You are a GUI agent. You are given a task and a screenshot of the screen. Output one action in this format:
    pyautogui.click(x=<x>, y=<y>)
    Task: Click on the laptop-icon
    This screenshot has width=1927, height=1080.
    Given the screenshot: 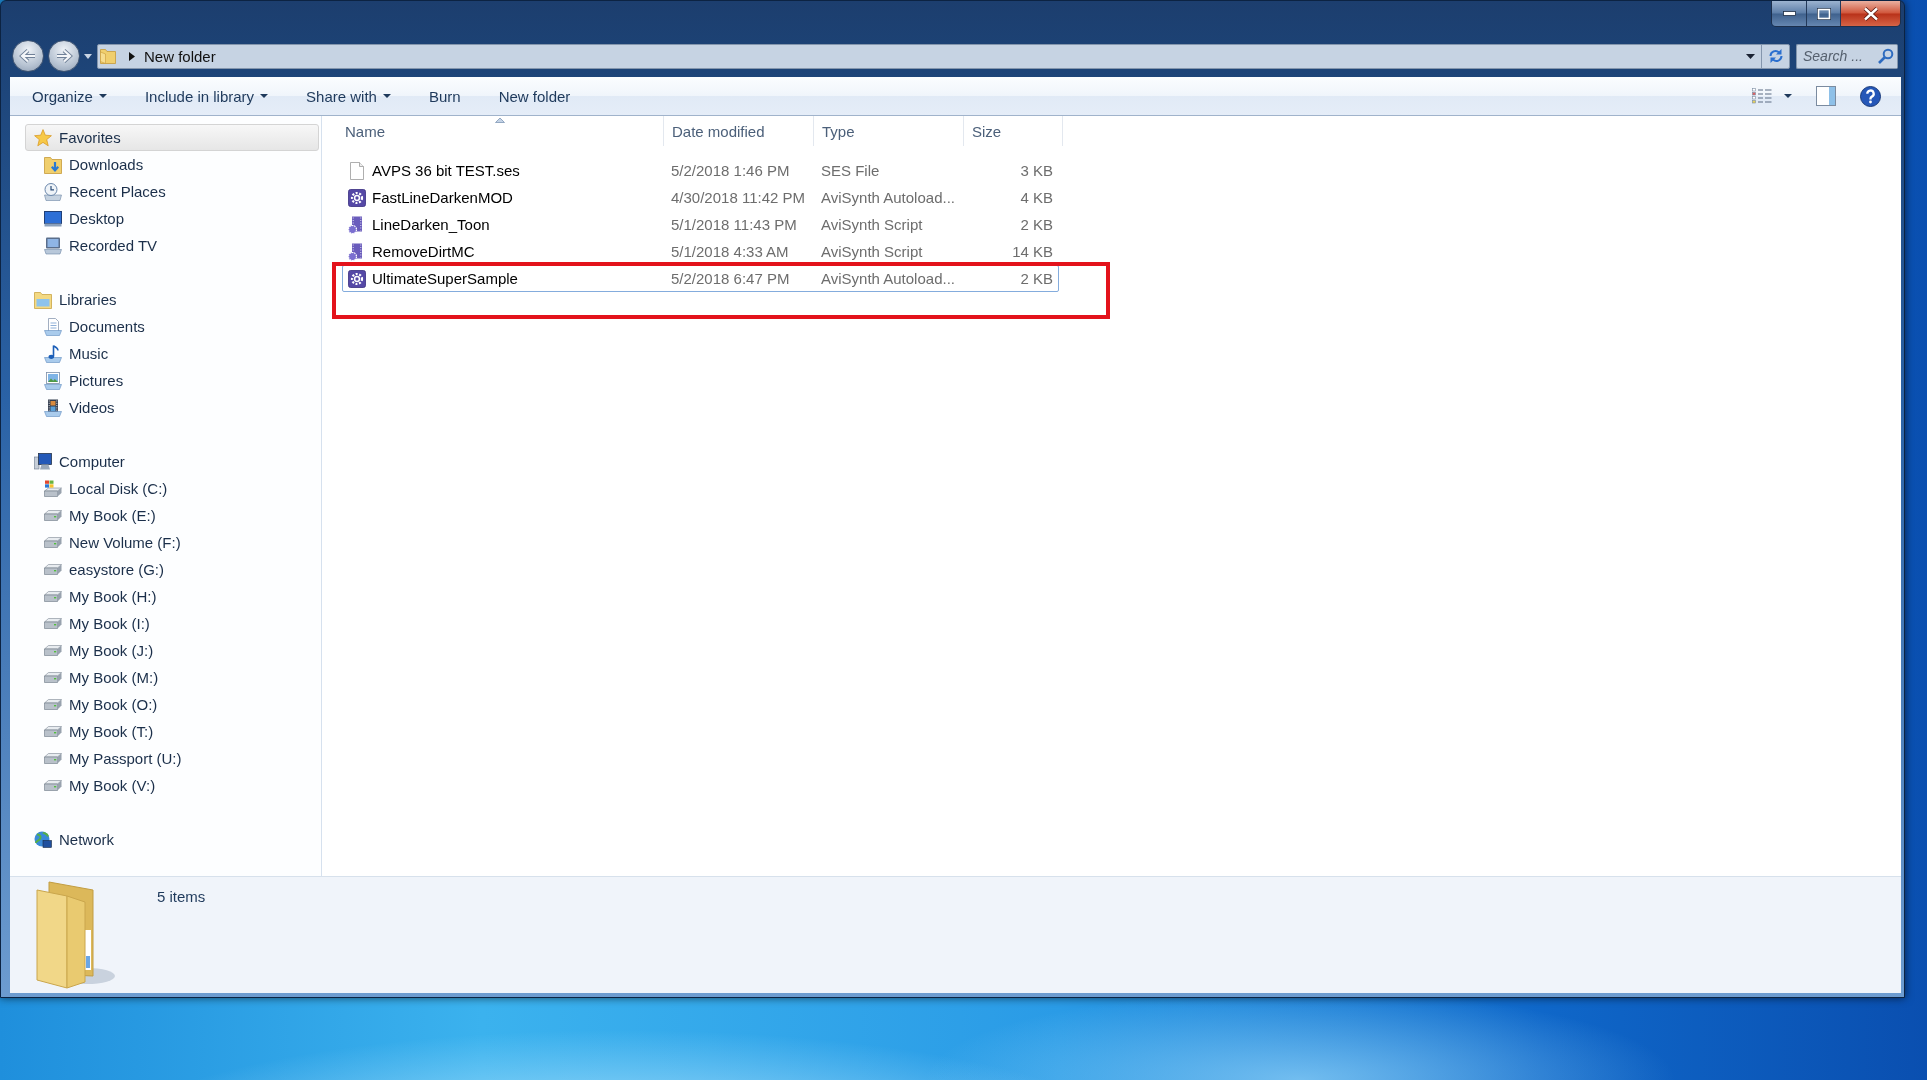 What is the action you would take?
    pyautogui.click(x=53, y=245)
    